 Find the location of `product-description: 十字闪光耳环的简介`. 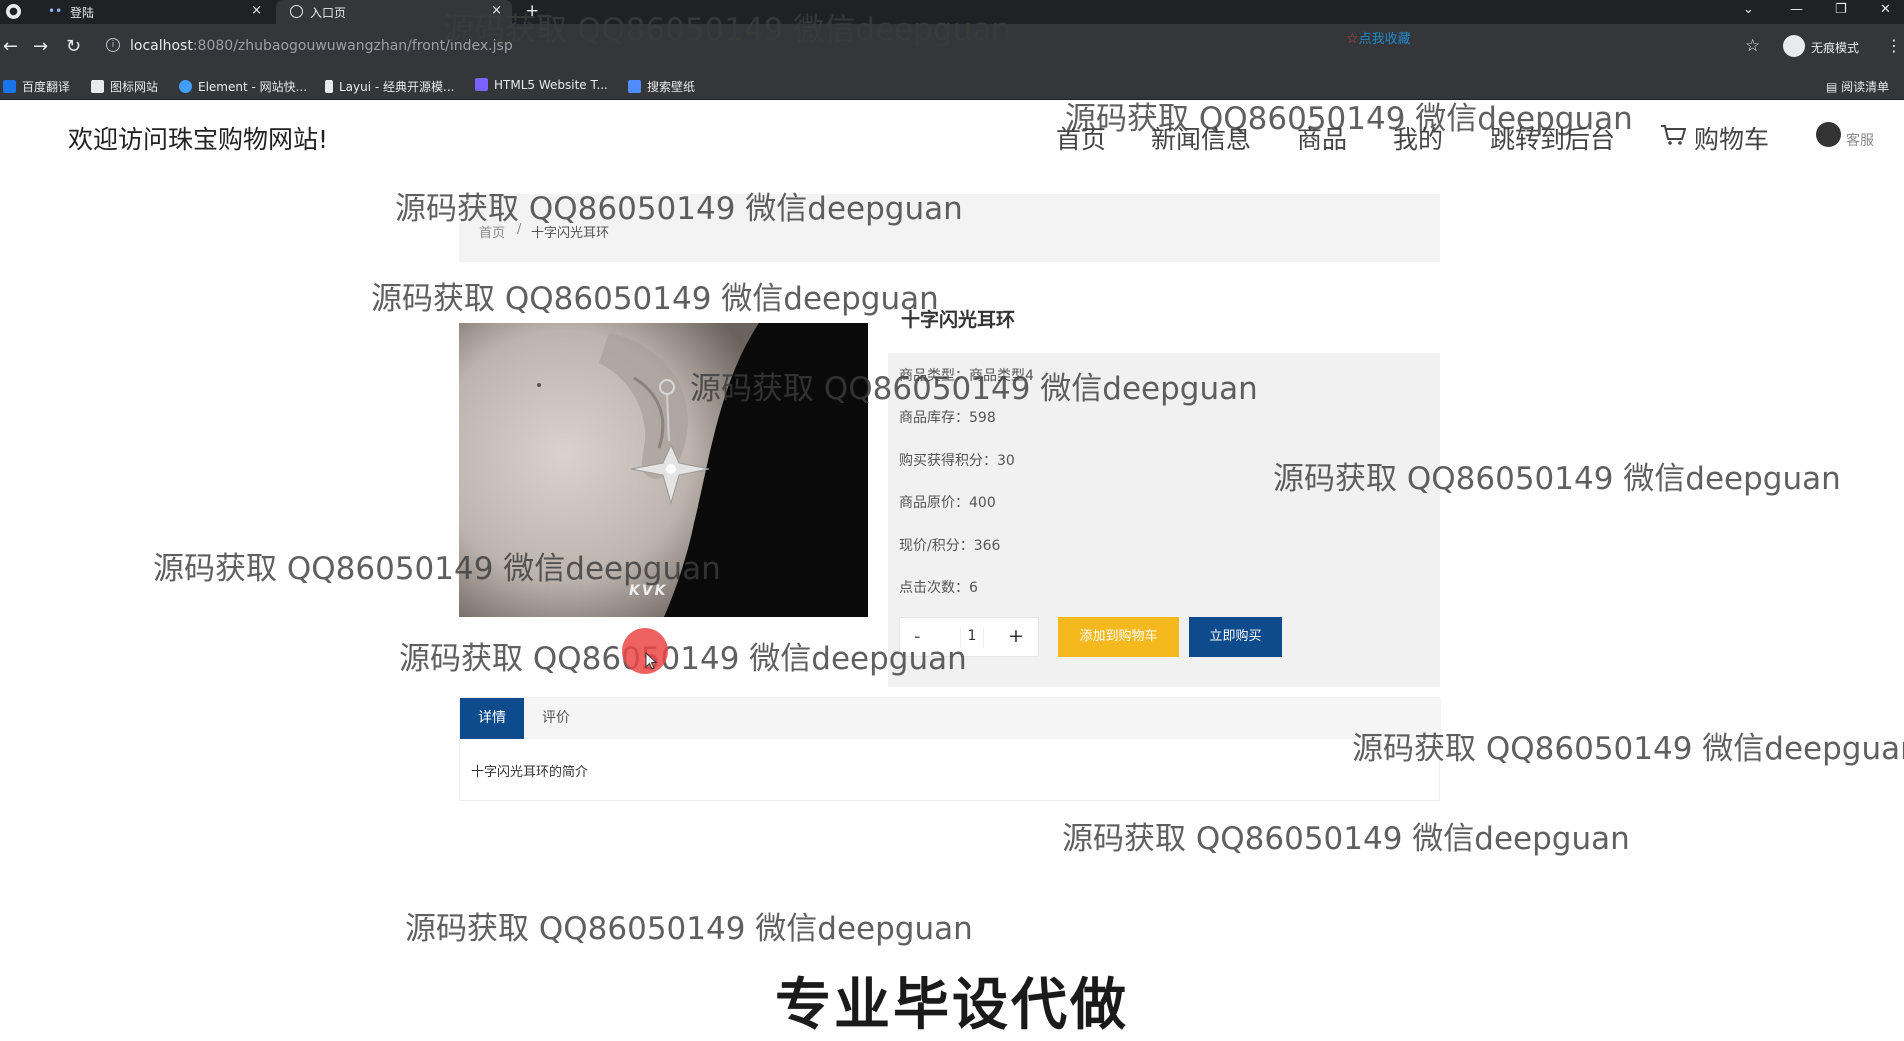

product-description: 十字闪光耳环的简介 is located at coordinates (530, 772).